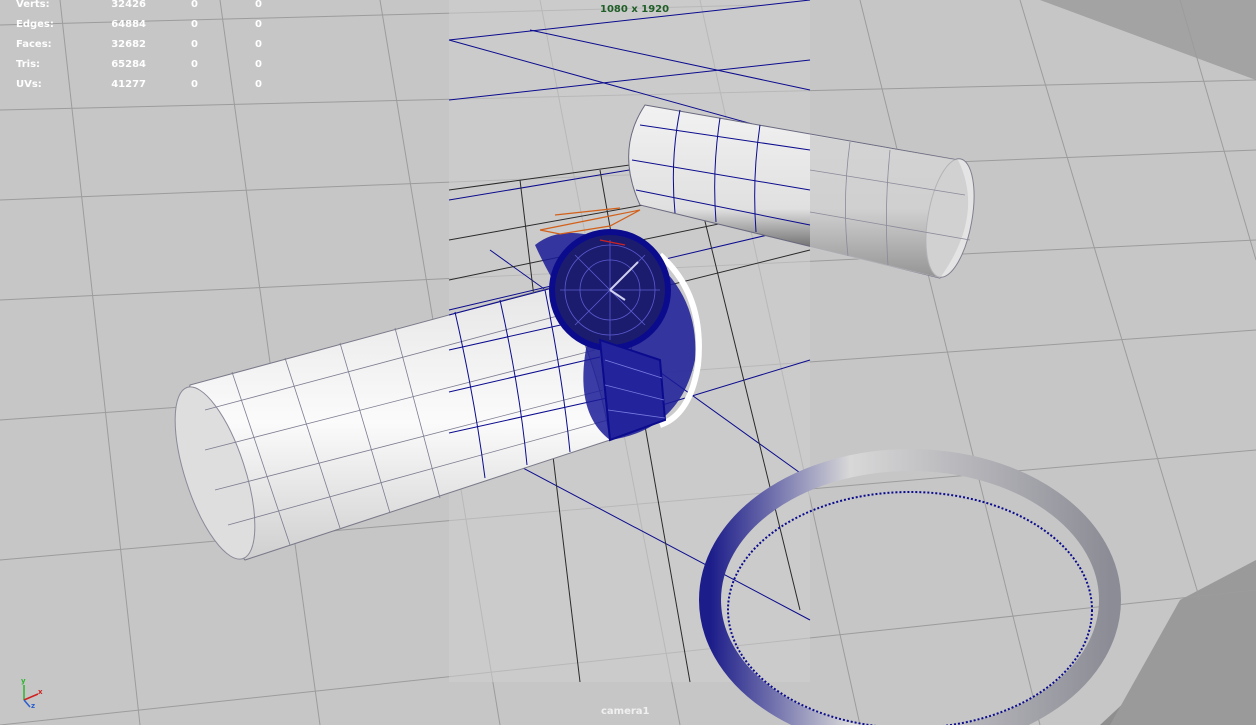 The height and width of the screenshot is (725, 1256). Describe the element at coordinates (29, 693) in the screenshot. I see `view-axis-icon: y x z` at that location.